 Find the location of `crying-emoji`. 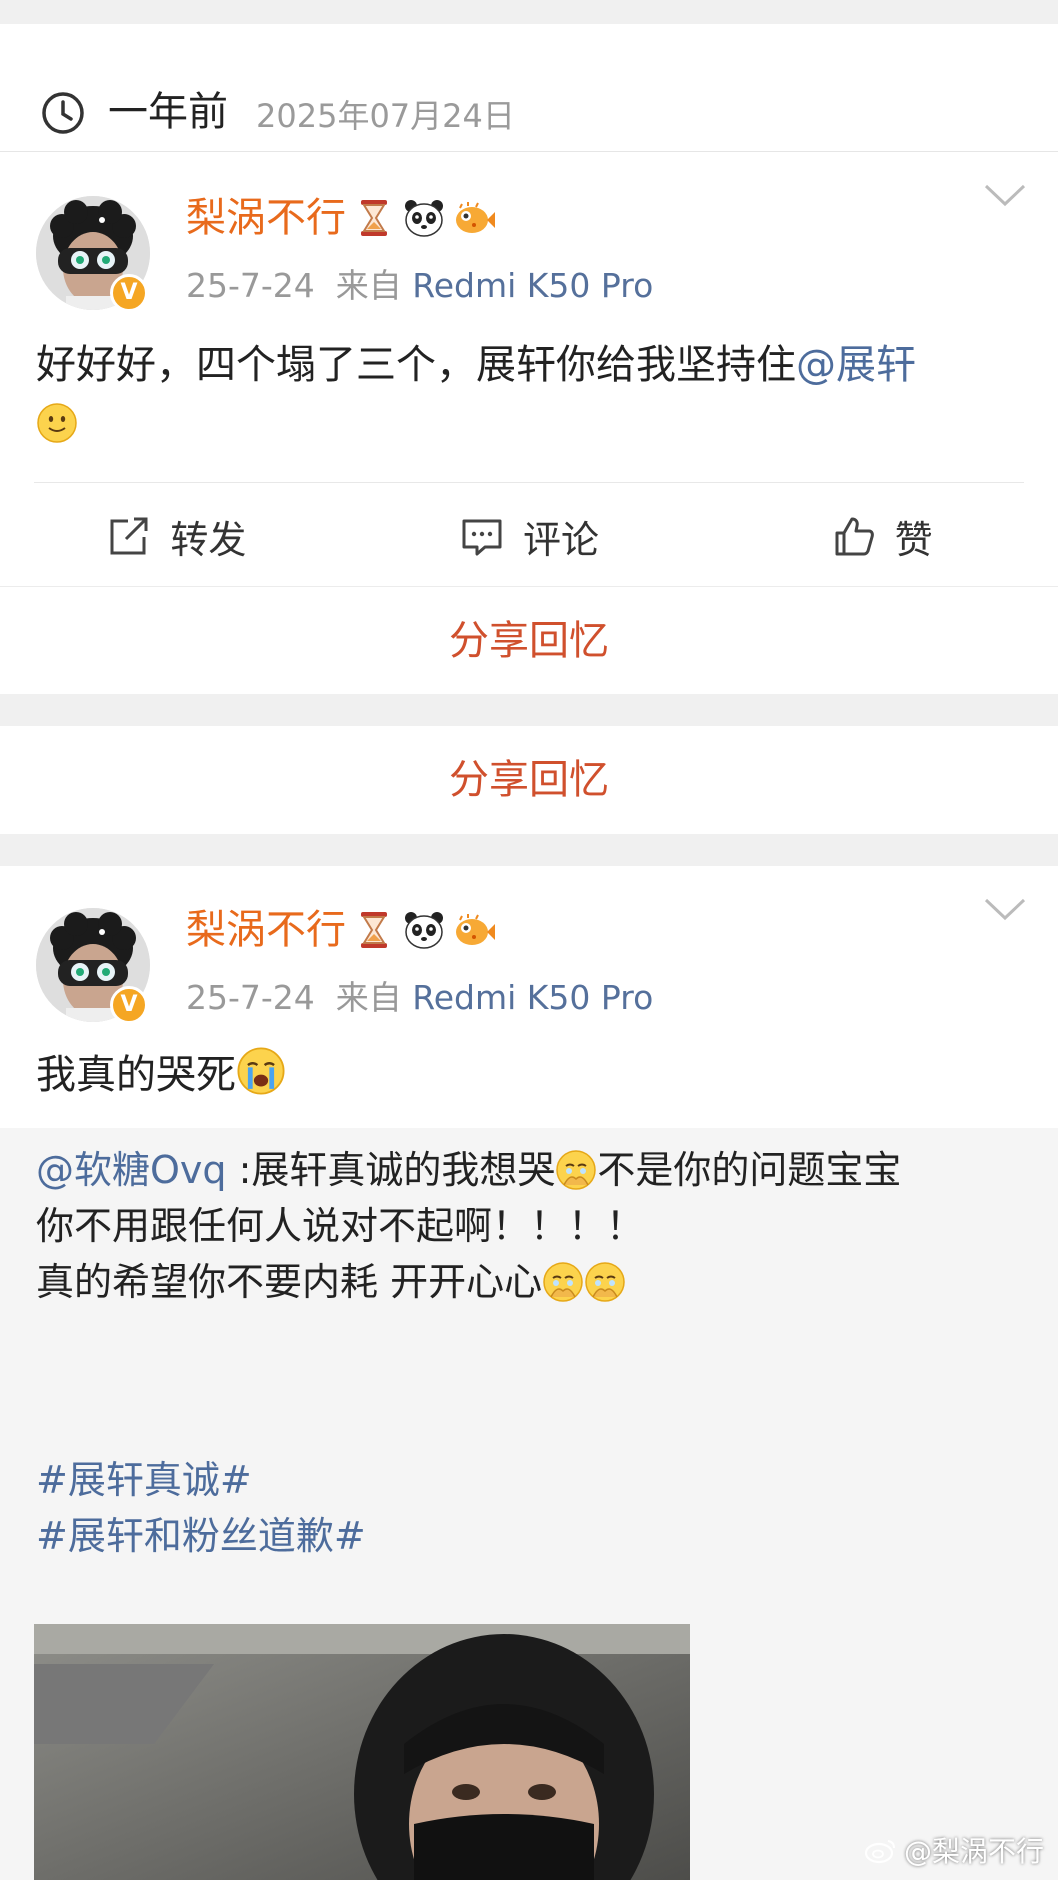

crying-emoji is located at coordinates (261, 1071).